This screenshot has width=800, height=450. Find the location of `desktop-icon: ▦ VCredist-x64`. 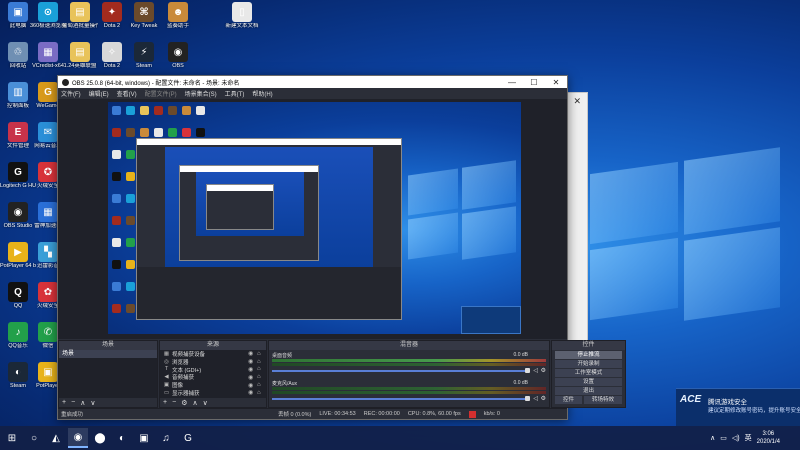

desktop-icon: ▦ VCredist-x64 is located at coordinates (48, 55).